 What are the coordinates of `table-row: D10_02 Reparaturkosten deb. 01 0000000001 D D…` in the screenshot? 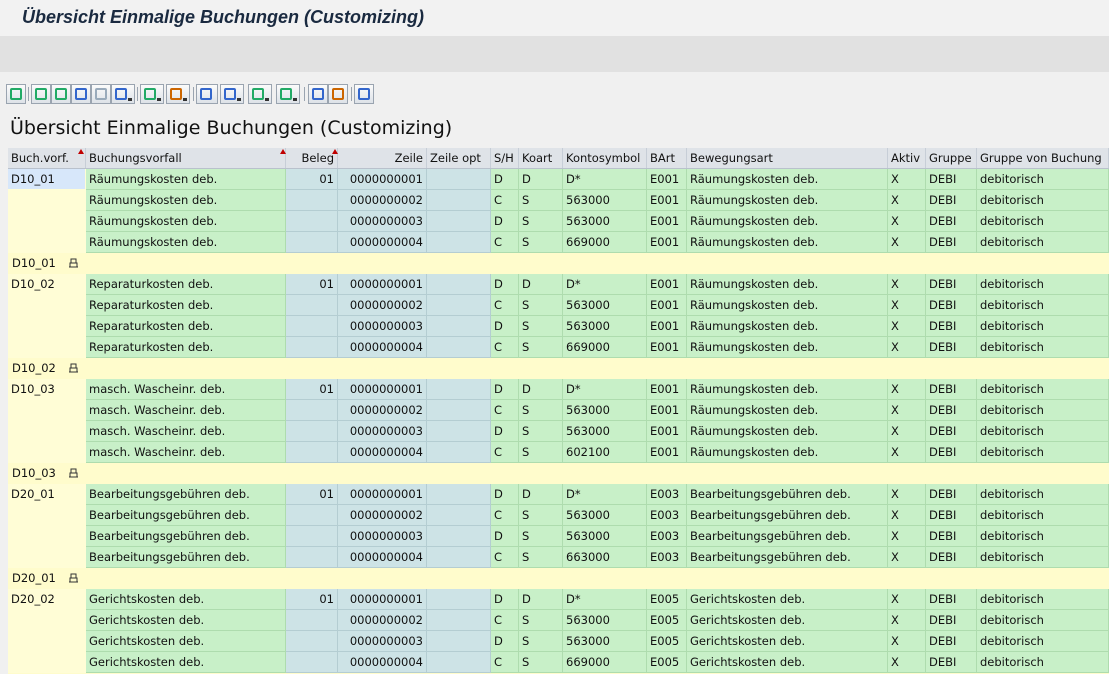 It's located at (558, 284).